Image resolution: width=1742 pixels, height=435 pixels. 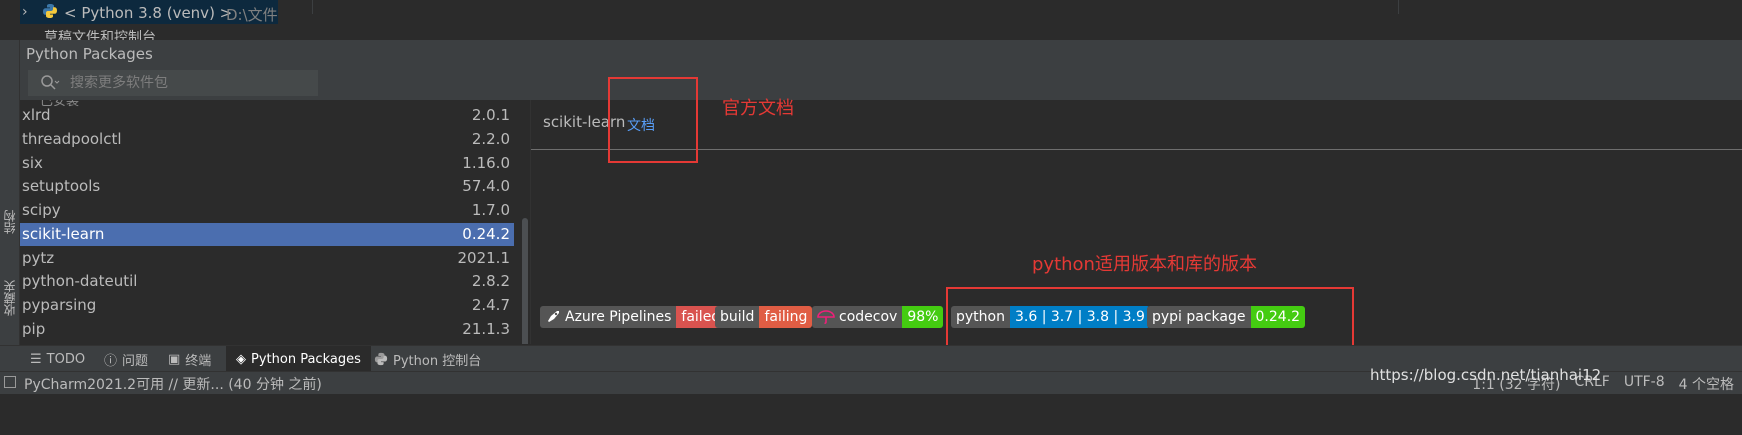 What do you see at coordinates (1079, 317) in the screenshot?
I see `badge-value: 3.6 | 3.7 | 3.8 | 3.9` at bounding box center [1079, 317].